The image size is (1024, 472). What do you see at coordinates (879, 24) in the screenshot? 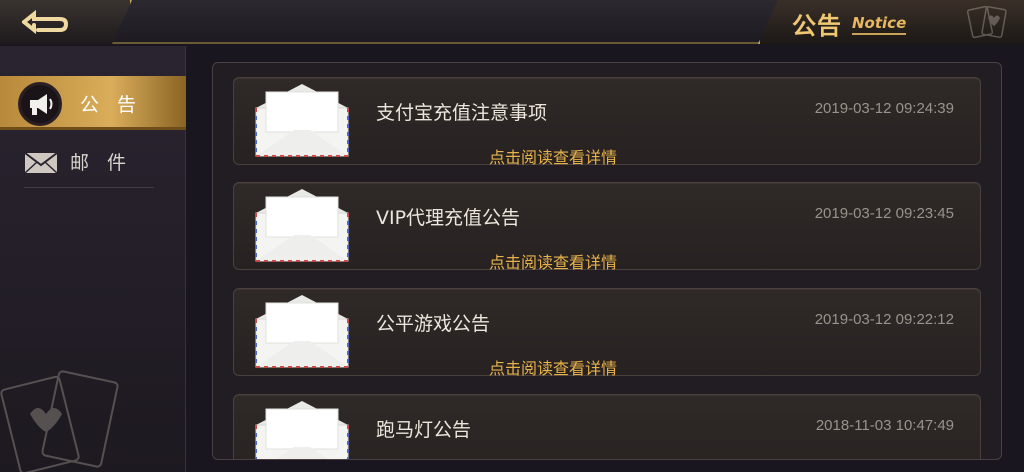
I see `page-title-en: Notice` at bounding box center [879, 24].